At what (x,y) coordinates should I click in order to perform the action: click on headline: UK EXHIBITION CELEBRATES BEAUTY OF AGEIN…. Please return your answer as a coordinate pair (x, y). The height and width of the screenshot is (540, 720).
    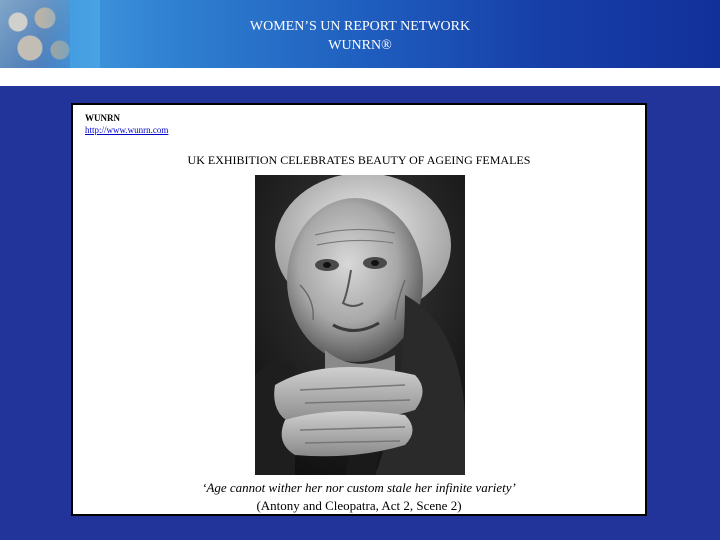
    Looking at the image, I should click on (359, 160).